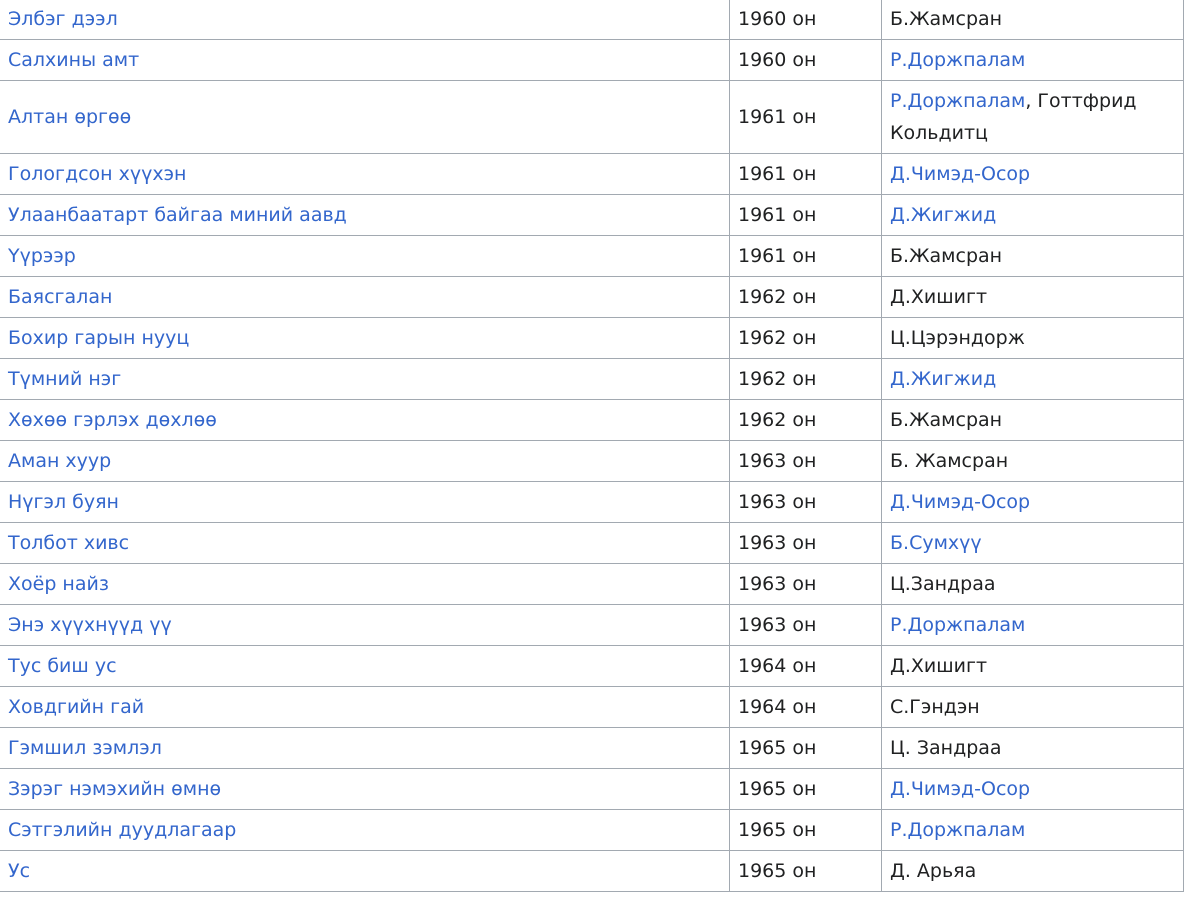  Describe the element at coordinates (62, 666) in the screenshot. I see `film-title-link: Тус биш ус` at that location.